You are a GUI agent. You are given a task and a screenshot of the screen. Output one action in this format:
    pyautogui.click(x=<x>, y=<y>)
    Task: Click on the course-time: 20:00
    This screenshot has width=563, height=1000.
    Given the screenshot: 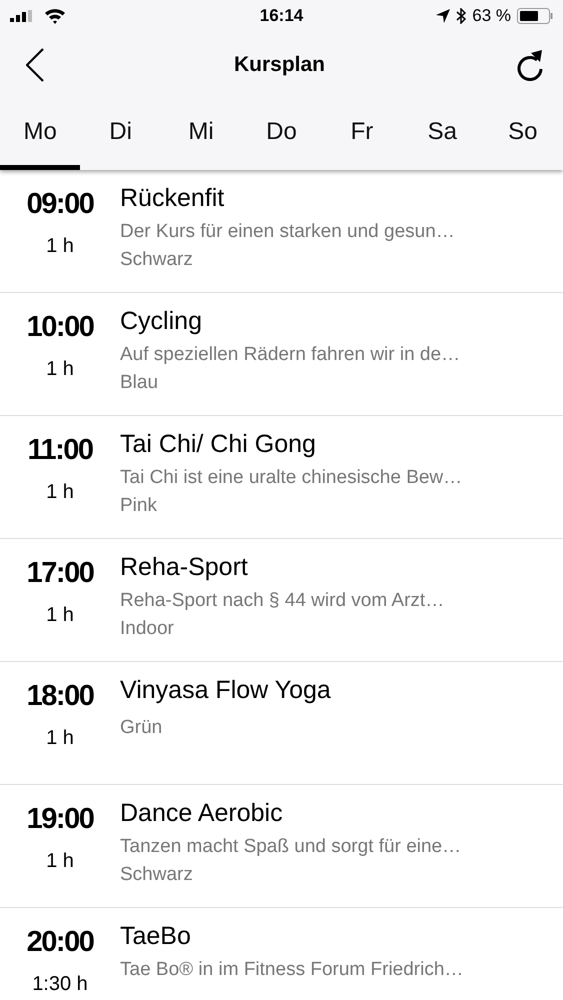 What is the action you would take?
    pyautogui.click(x=60, y=942)
    